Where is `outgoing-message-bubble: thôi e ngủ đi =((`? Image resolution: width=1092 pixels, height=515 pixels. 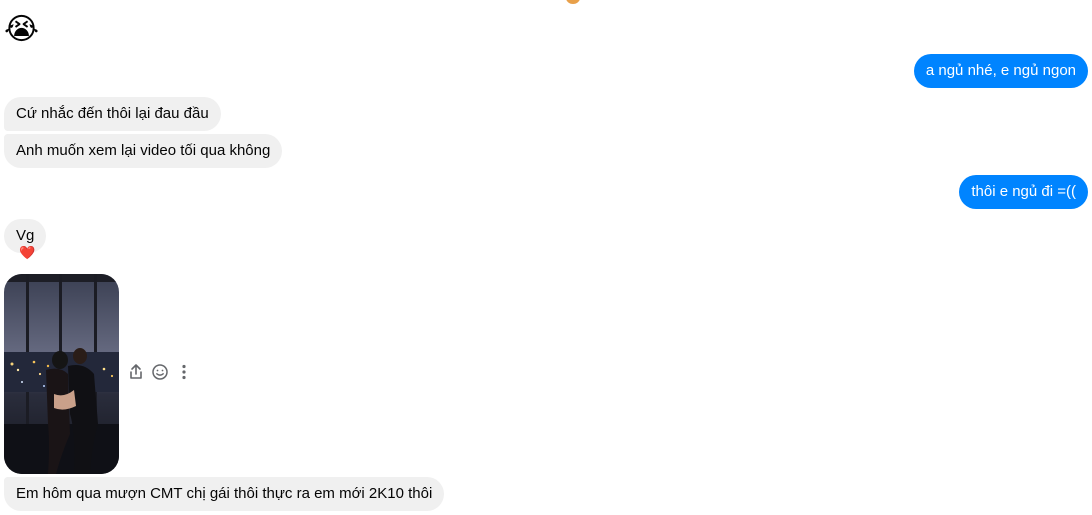
outgoing-message-bubble: thôi e ngủ đi =(( is located at coordinates (1023, 192).